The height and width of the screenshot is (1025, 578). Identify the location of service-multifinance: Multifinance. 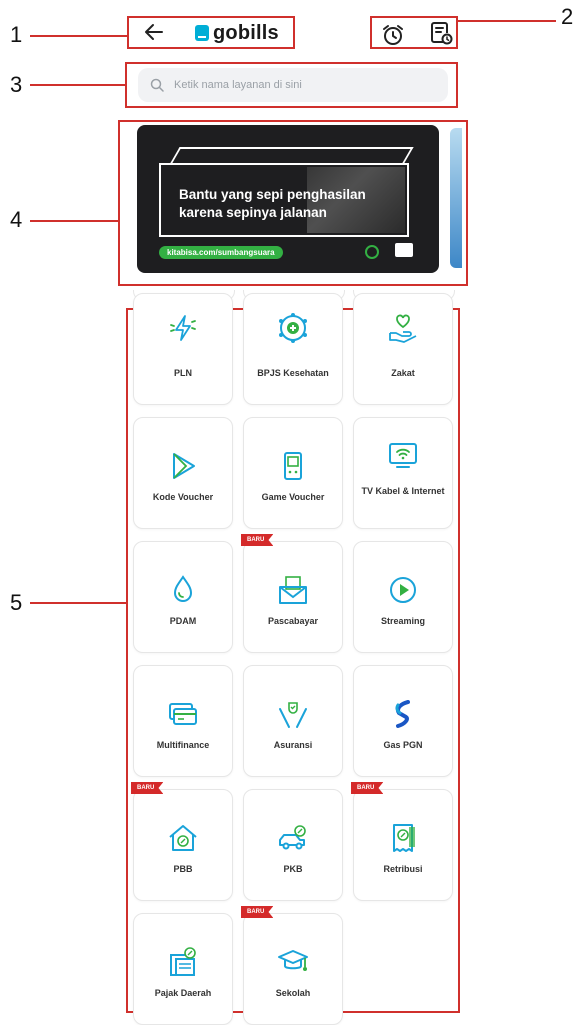
(183, 721).